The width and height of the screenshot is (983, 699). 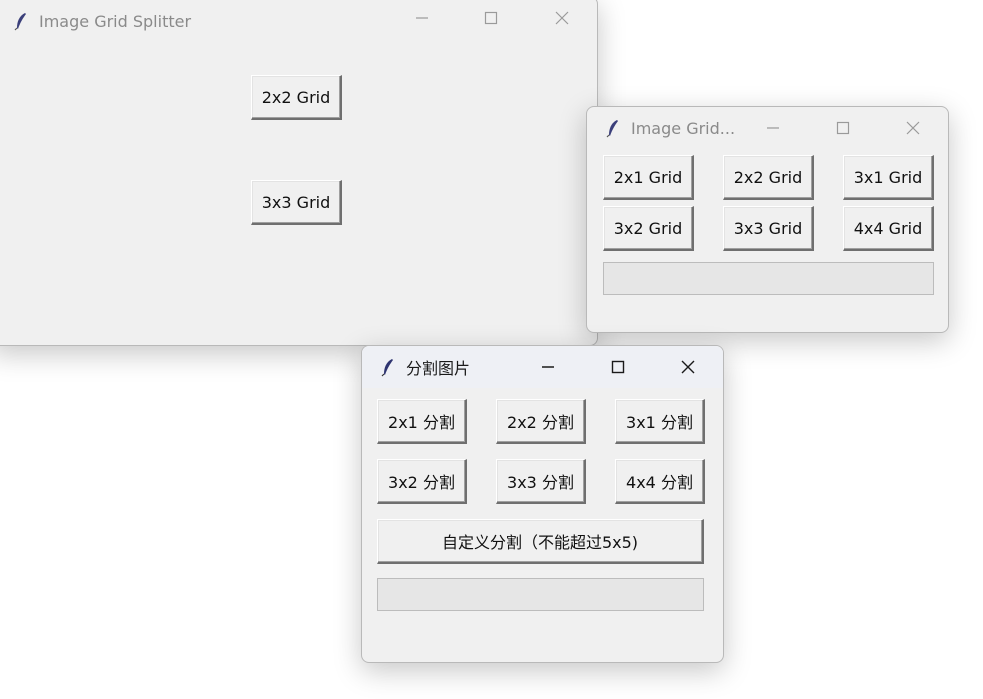 I want to click on grid-4x4-button: 4x4 Grid, so click(x=888, y=228).